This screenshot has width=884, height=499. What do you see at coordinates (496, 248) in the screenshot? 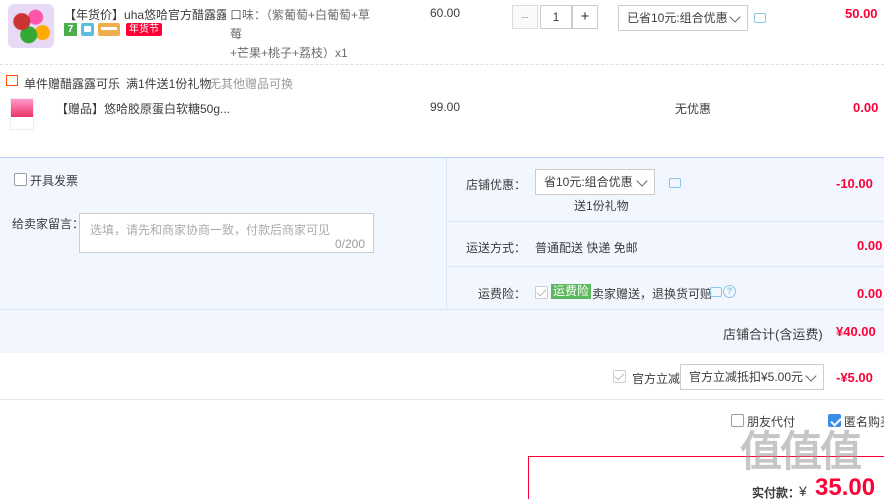
I see `shipping-label: 运送方式：` at bounding box center [496, 248].